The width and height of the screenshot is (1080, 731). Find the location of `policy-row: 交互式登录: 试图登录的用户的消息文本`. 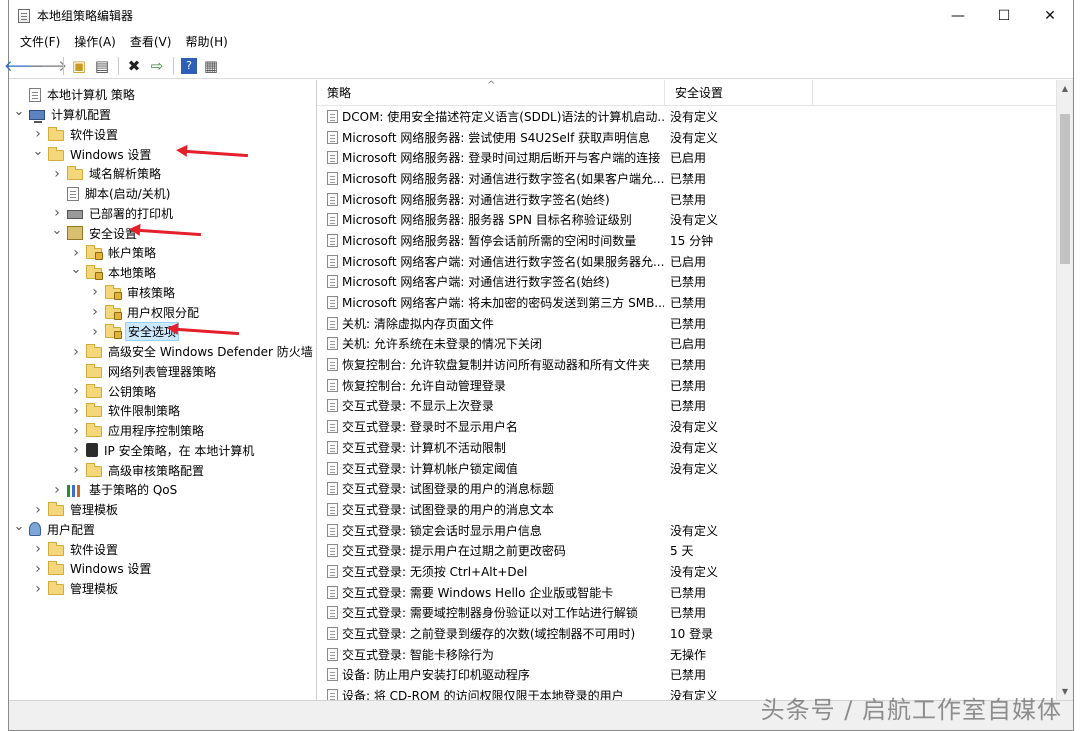

policy-row: 交互式登录: 试图登录的用户的消息文本 is located at coordinates (695, 509).